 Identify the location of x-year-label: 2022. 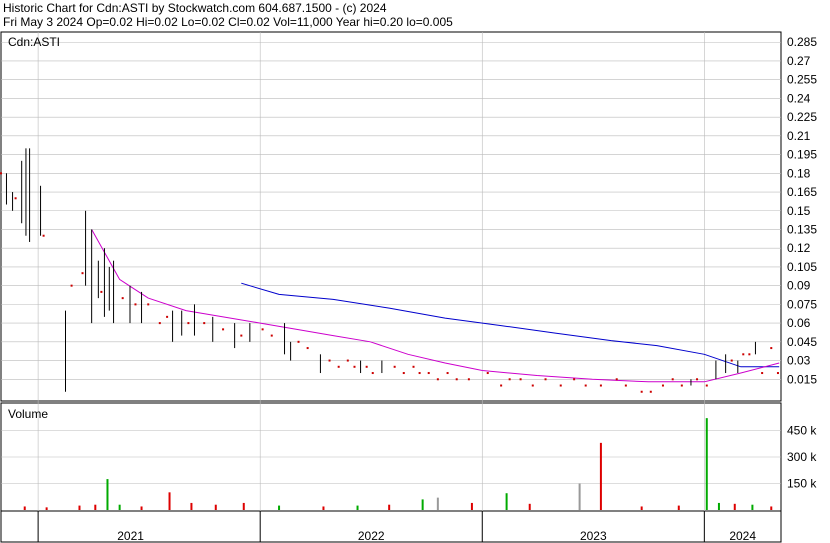
(371, 536).